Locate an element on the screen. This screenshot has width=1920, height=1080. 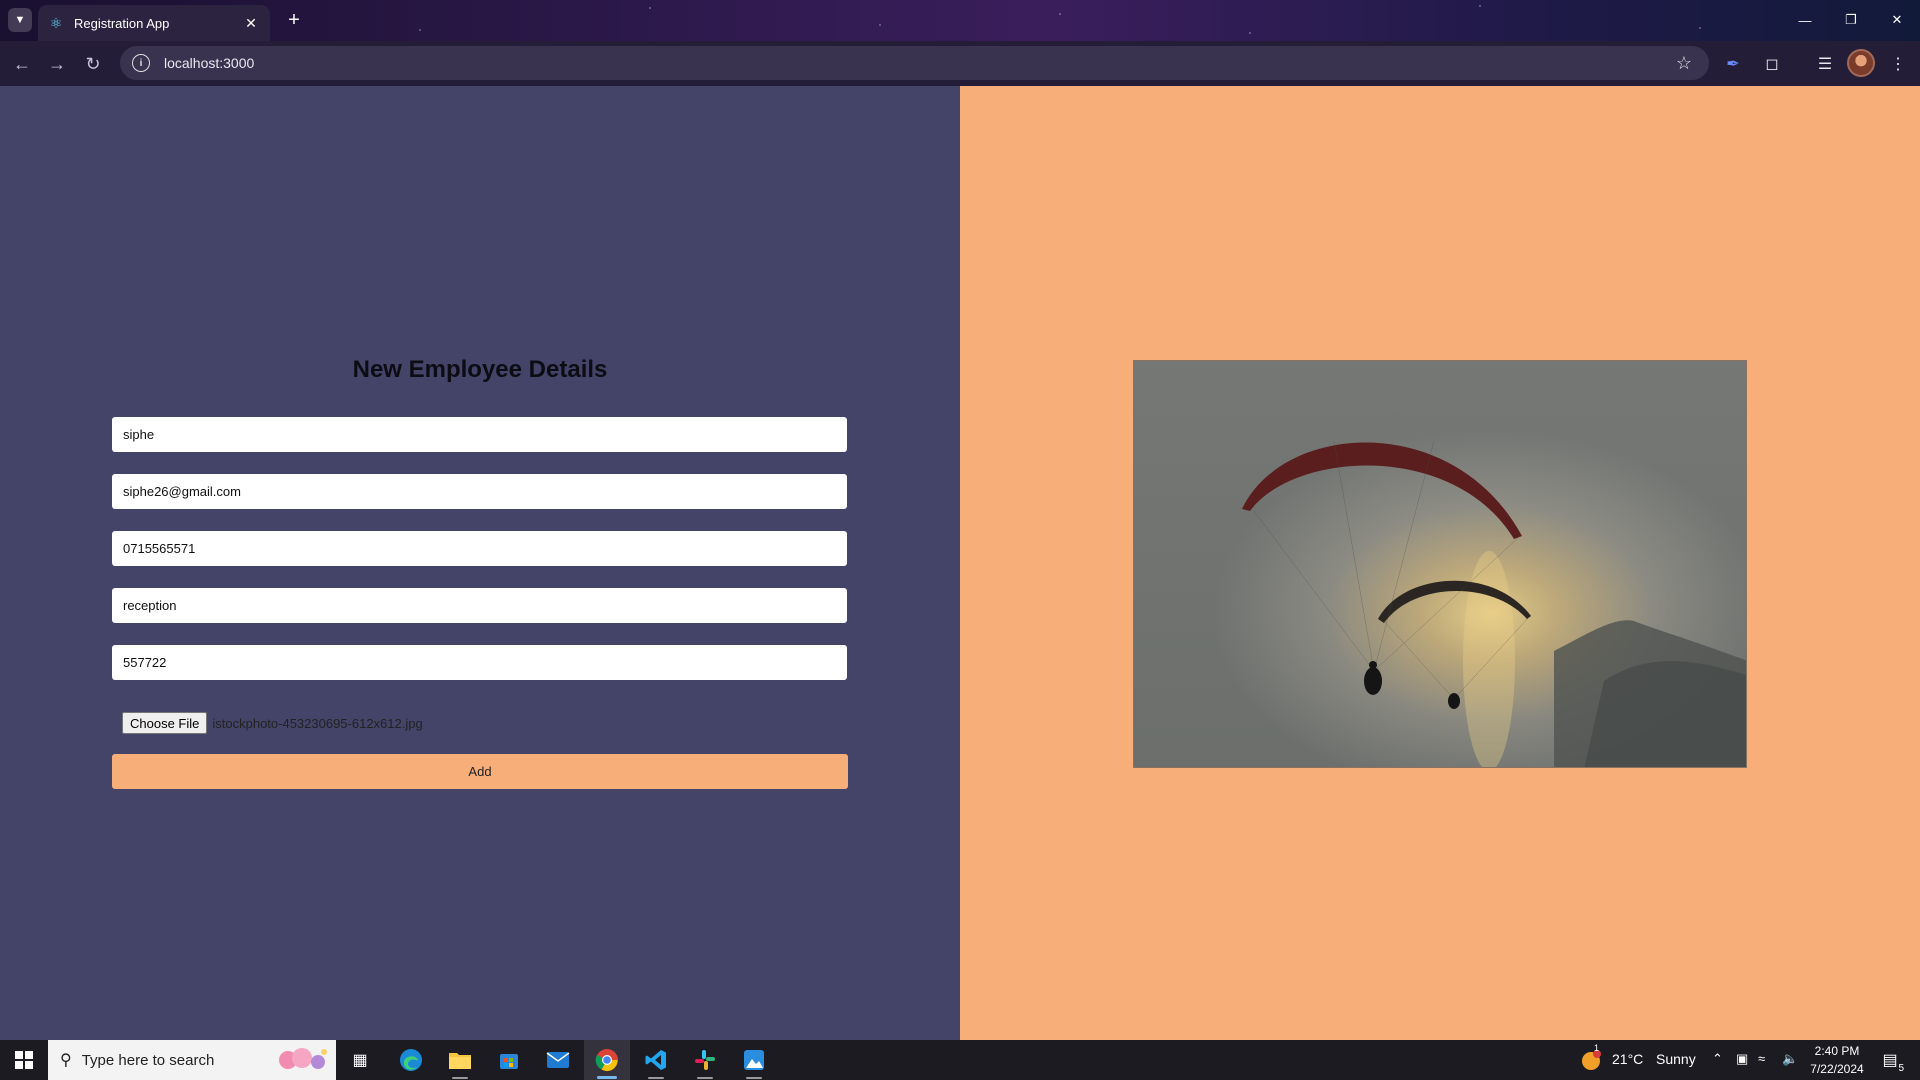
restore-button: ❐ is located at coordinates (1851, 20).